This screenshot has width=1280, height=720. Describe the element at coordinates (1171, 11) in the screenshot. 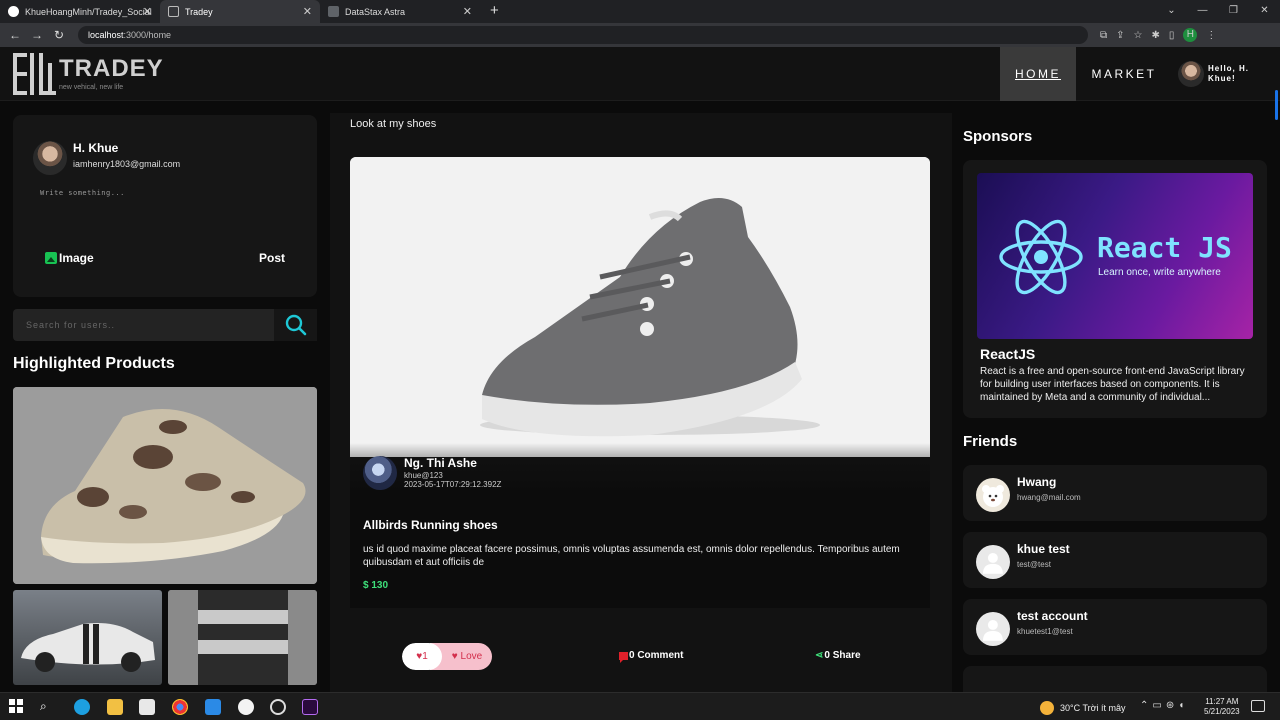

I see `tab-search-icon: ⌄` at that location.